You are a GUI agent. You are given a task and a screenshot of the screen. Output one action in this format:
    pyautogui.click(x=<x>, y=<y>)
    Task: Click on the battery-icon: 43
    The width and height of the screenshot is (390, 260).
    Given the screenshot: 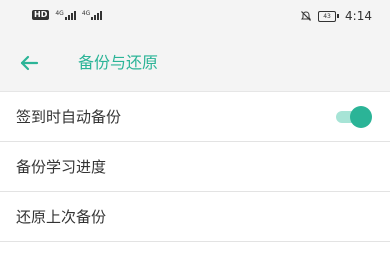 What is the action you would take?
    pyautogui.click(x=329, y=16)
    